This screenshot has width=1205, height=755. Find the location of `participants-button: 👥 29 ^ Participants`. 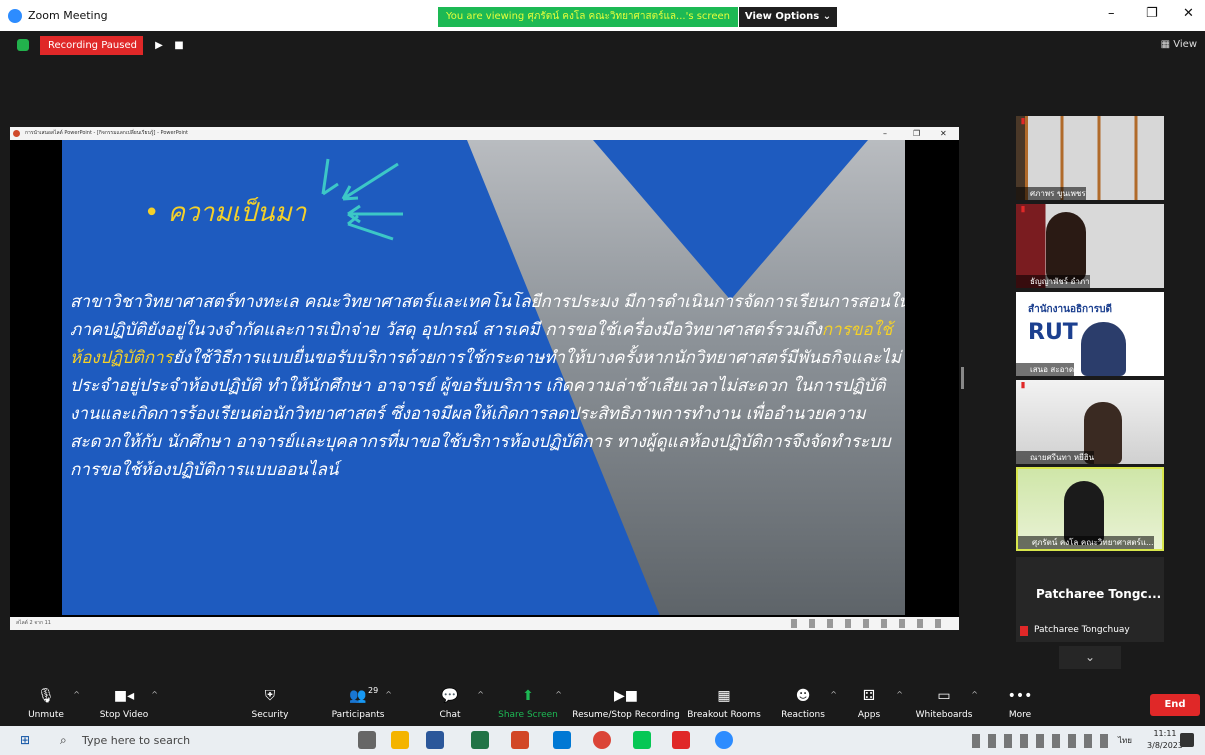

participants-button: 👥 29 ^ Participants is located at coordinates (358, 704).